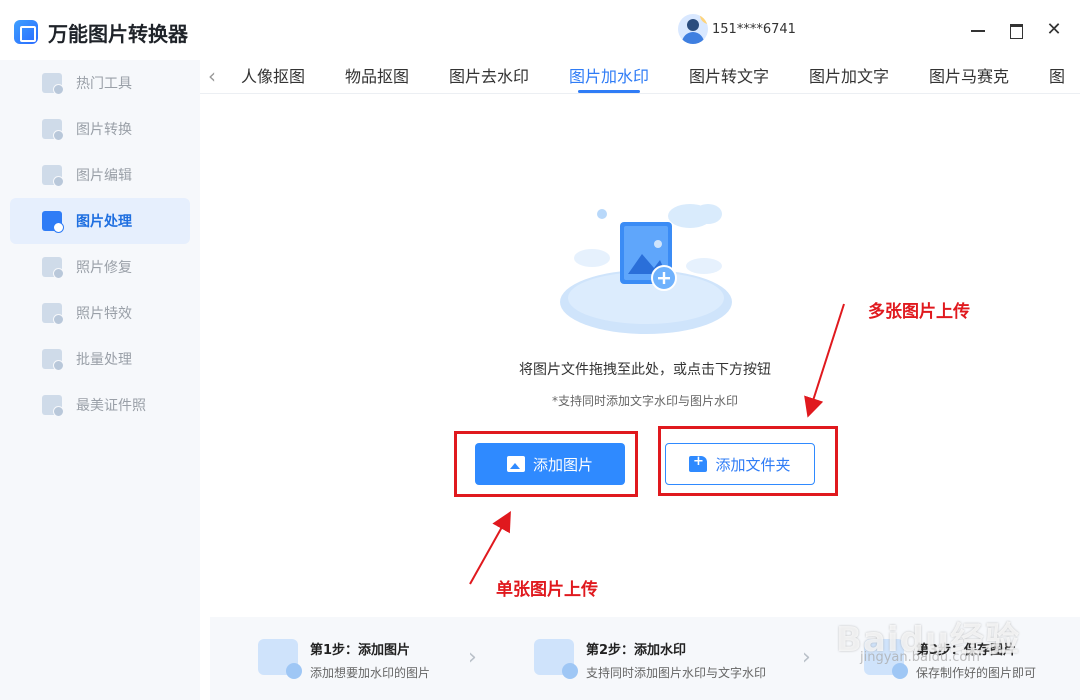 This screenshot has width=1080, height=700. I want to click on baidu-watermark-url: jingyan.baidu.com, so click(920, 657).